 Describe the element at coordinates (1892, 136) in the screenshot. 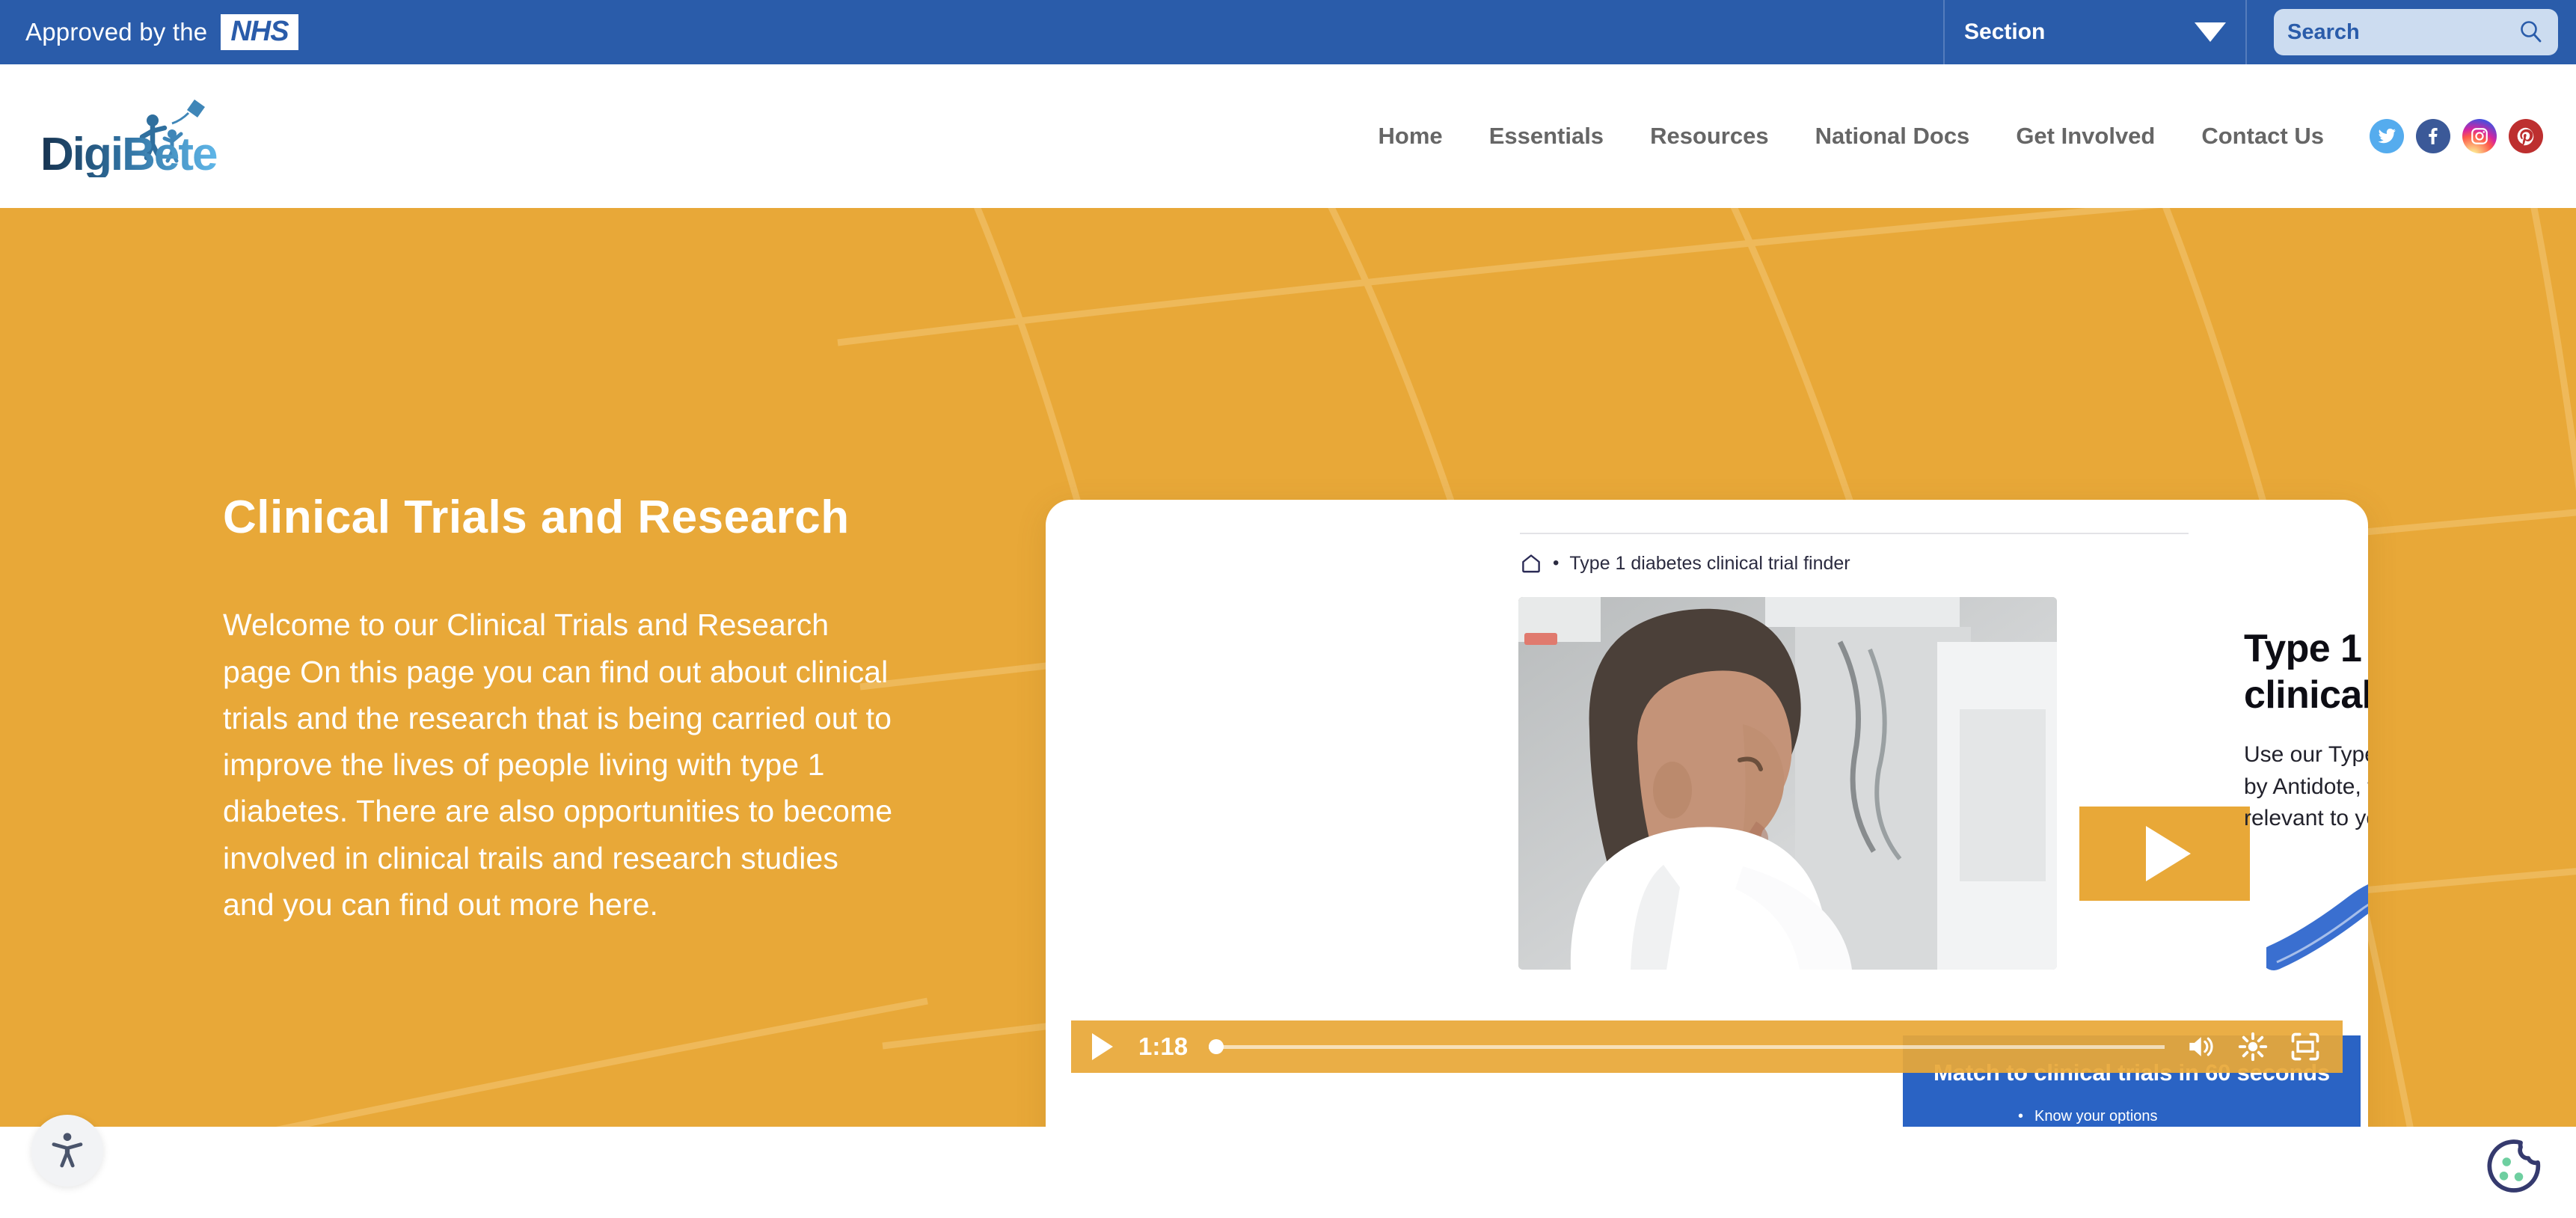

I see `nav-item-national-docs: National Docs` at that location.